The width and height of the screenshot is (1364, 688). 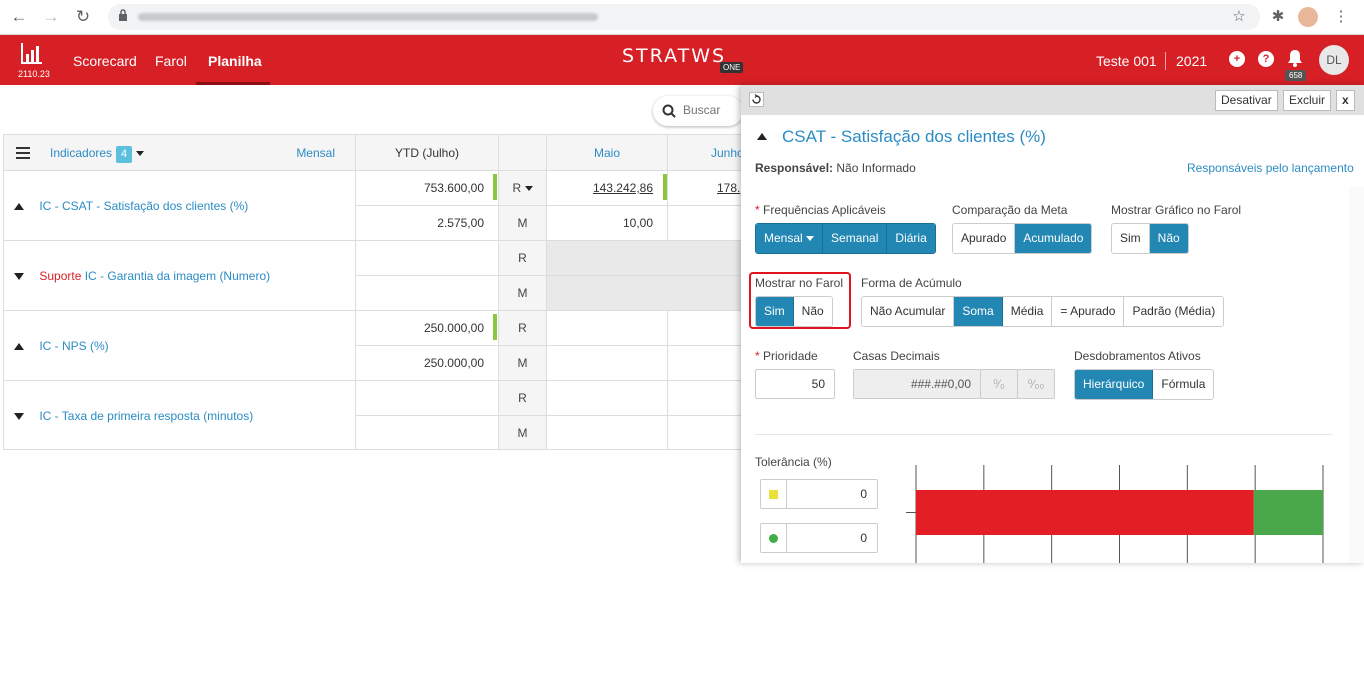 I want to click on indicators-dropdown: Indicadores 4, so click(x=97, y=153).